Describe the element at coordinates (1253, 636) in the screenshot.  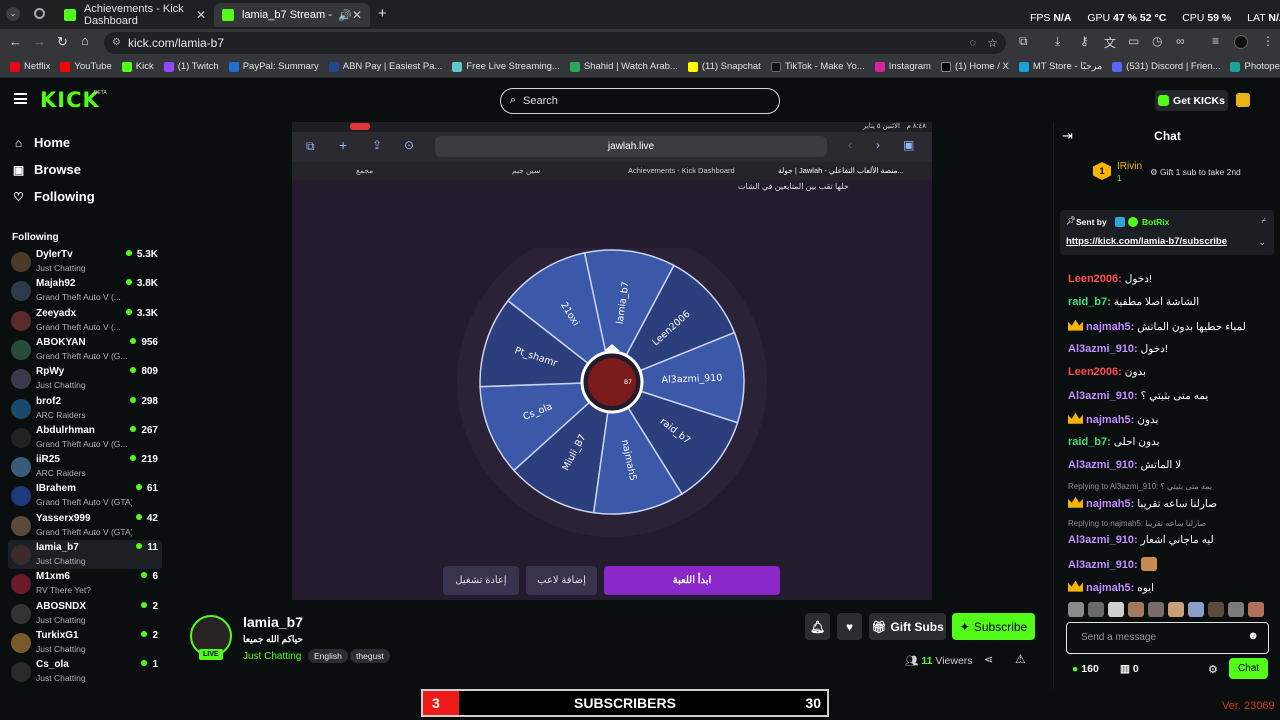
I see `emoji-icon: ☻` at that location.